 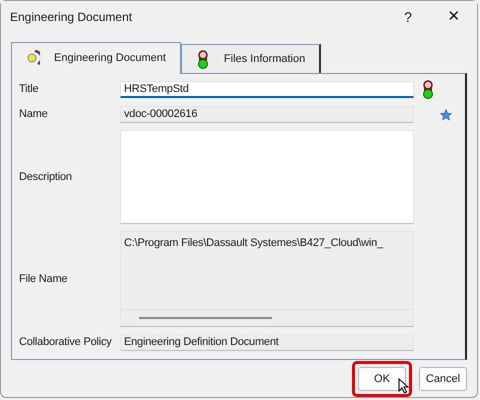 What do you see at coordinates (96, 58) in the screenshot?
I see `tab: Engineering Document` at bounding box center [96, 58].